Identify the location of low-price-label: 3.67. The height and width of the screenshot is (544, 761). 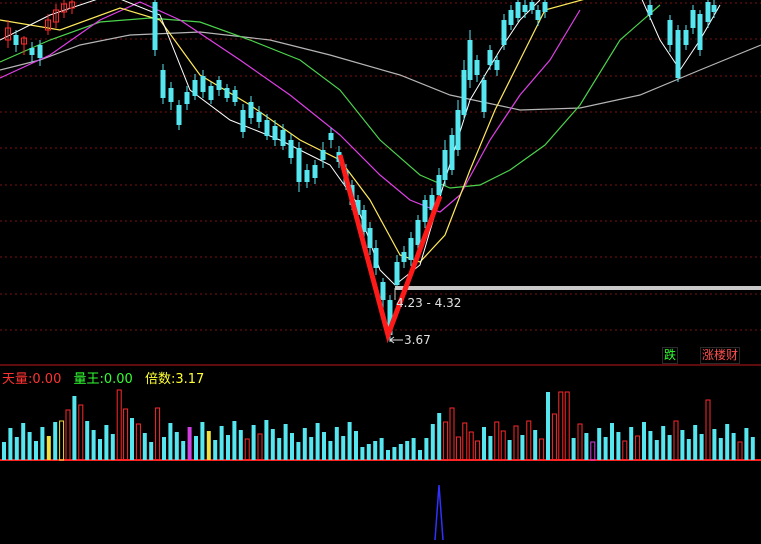
(417, 340).